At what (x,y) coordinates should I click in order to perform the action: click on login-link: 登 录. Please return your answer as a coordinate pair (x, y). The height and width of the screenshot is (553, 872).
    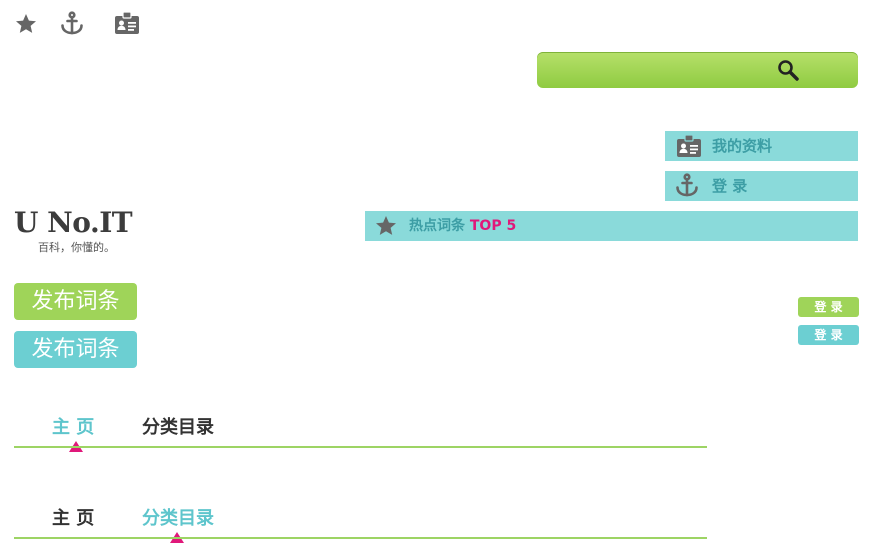
    Looking at the image, I should click on (761, 186).